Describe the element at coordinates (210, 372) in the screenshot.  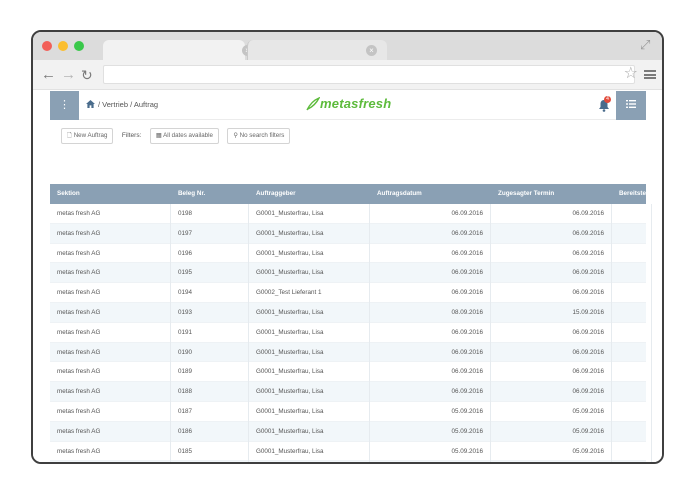
I see `cell-beleg-nr: 0189` at that location.